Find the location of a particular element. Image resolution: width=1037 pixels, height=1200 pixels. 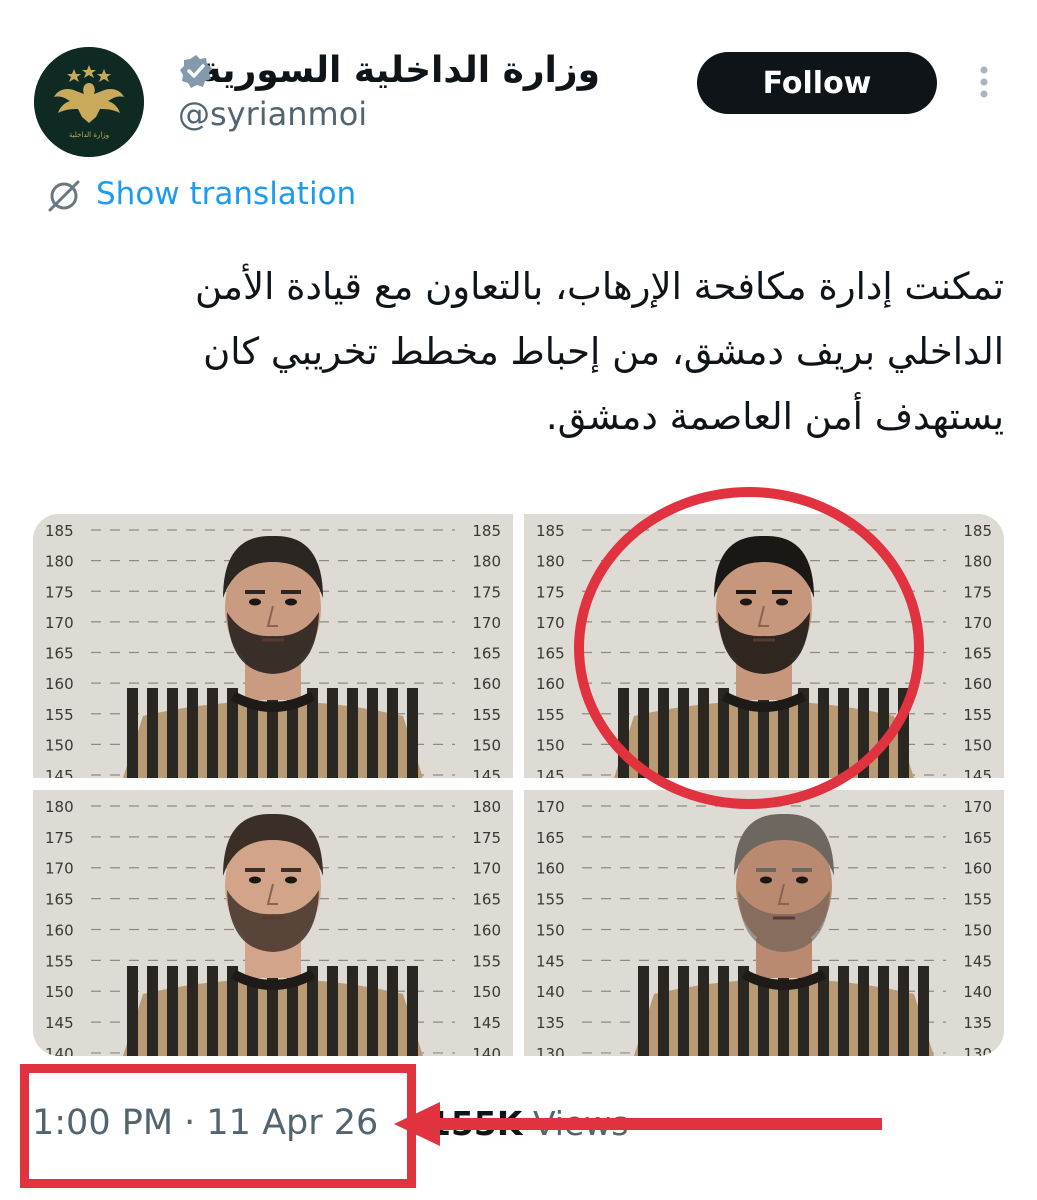

svg-text: وزارة الداخلية is located at coordinates (89, 135).